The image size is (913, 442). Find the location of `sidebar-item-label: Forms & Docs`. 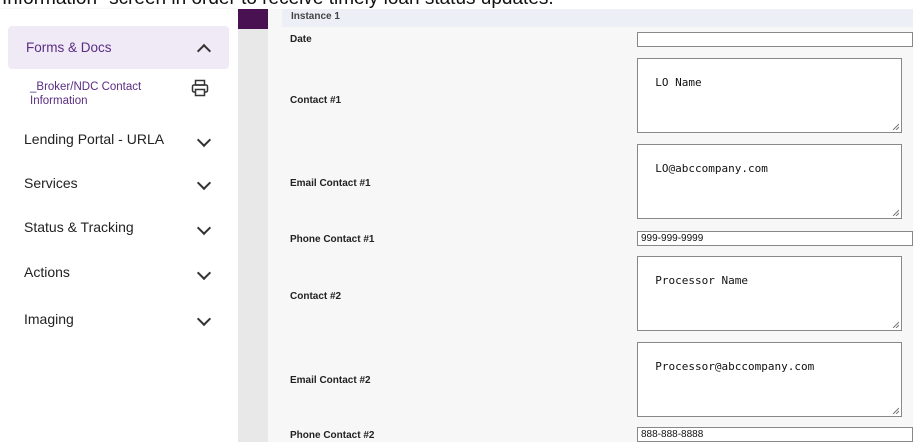

sidebar-item-label: Forms & Docs is located at coordinates (69, 47).